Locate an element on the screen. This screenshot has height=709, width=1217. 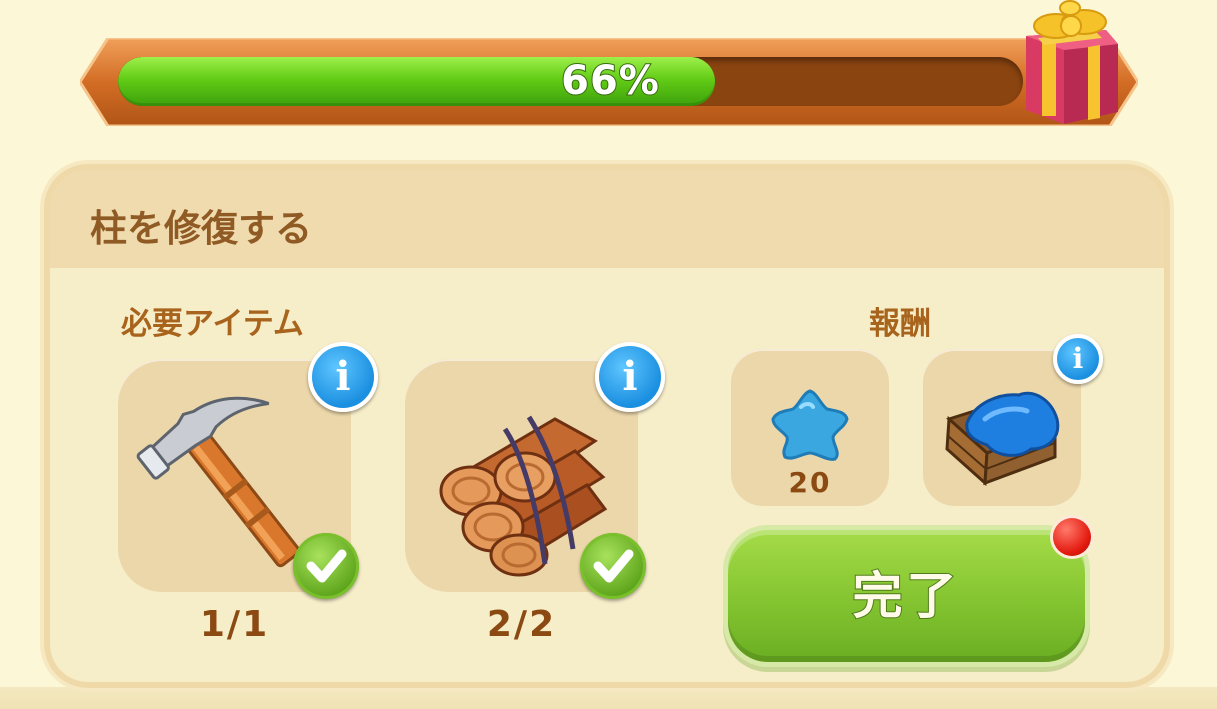
notification-dot is located at coordinates (1072, 537).